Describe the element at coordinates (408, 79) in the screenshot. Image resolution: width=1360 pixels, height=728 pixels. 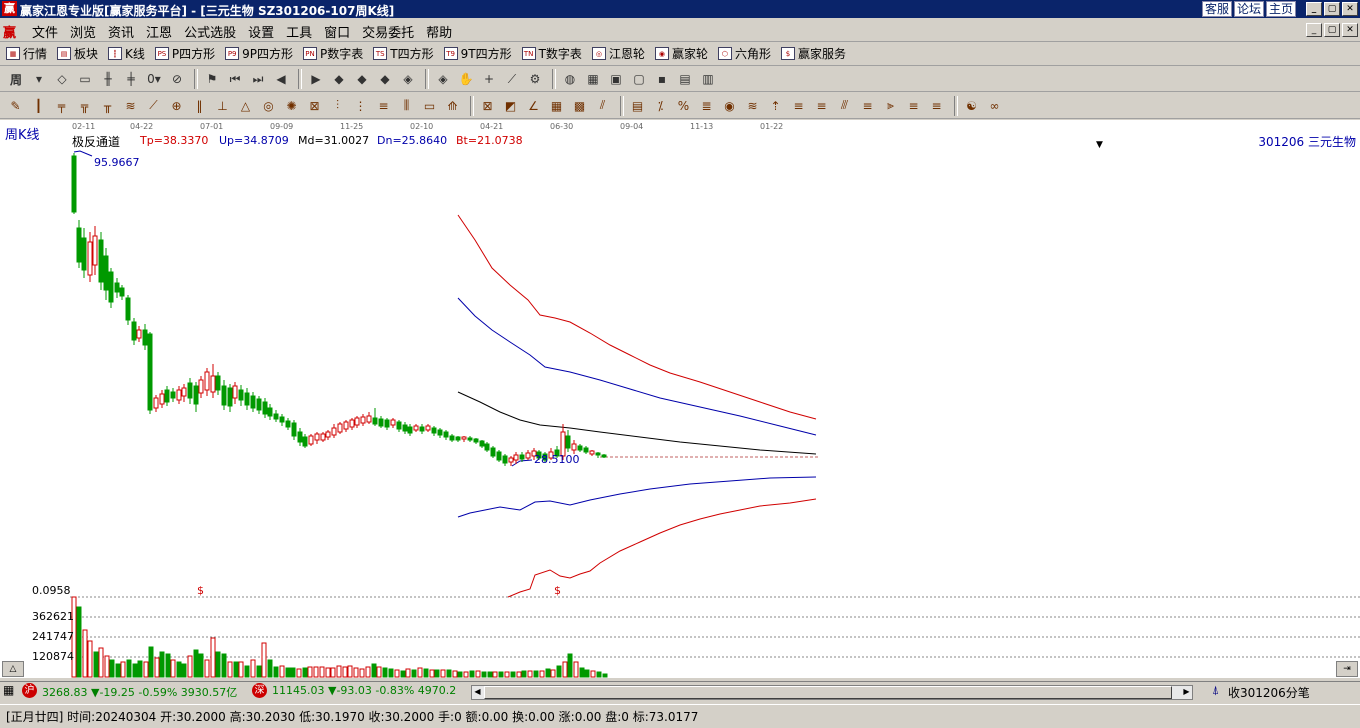
I see `diamond4-icon: ◈` at that location.